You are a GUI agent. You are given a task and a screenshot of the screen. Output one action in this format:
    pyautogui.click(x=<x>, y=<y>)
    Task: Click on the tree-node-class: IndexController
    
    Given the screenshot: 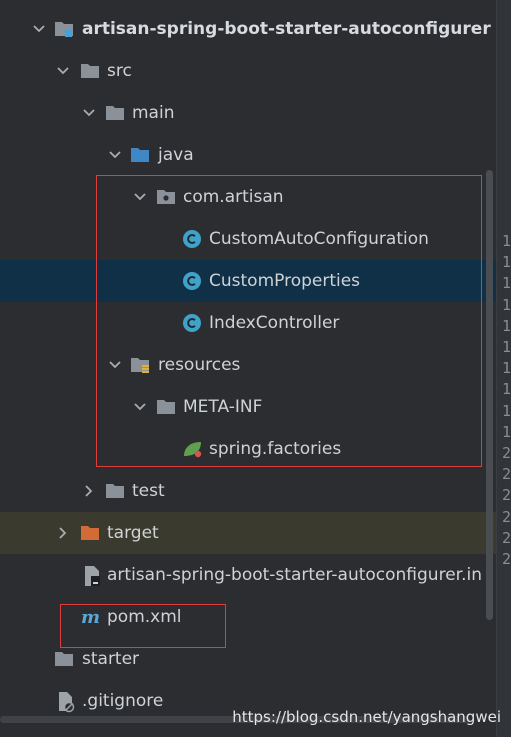 What is the action you would take?
    pyautogui.click(x=248, y=323)
    